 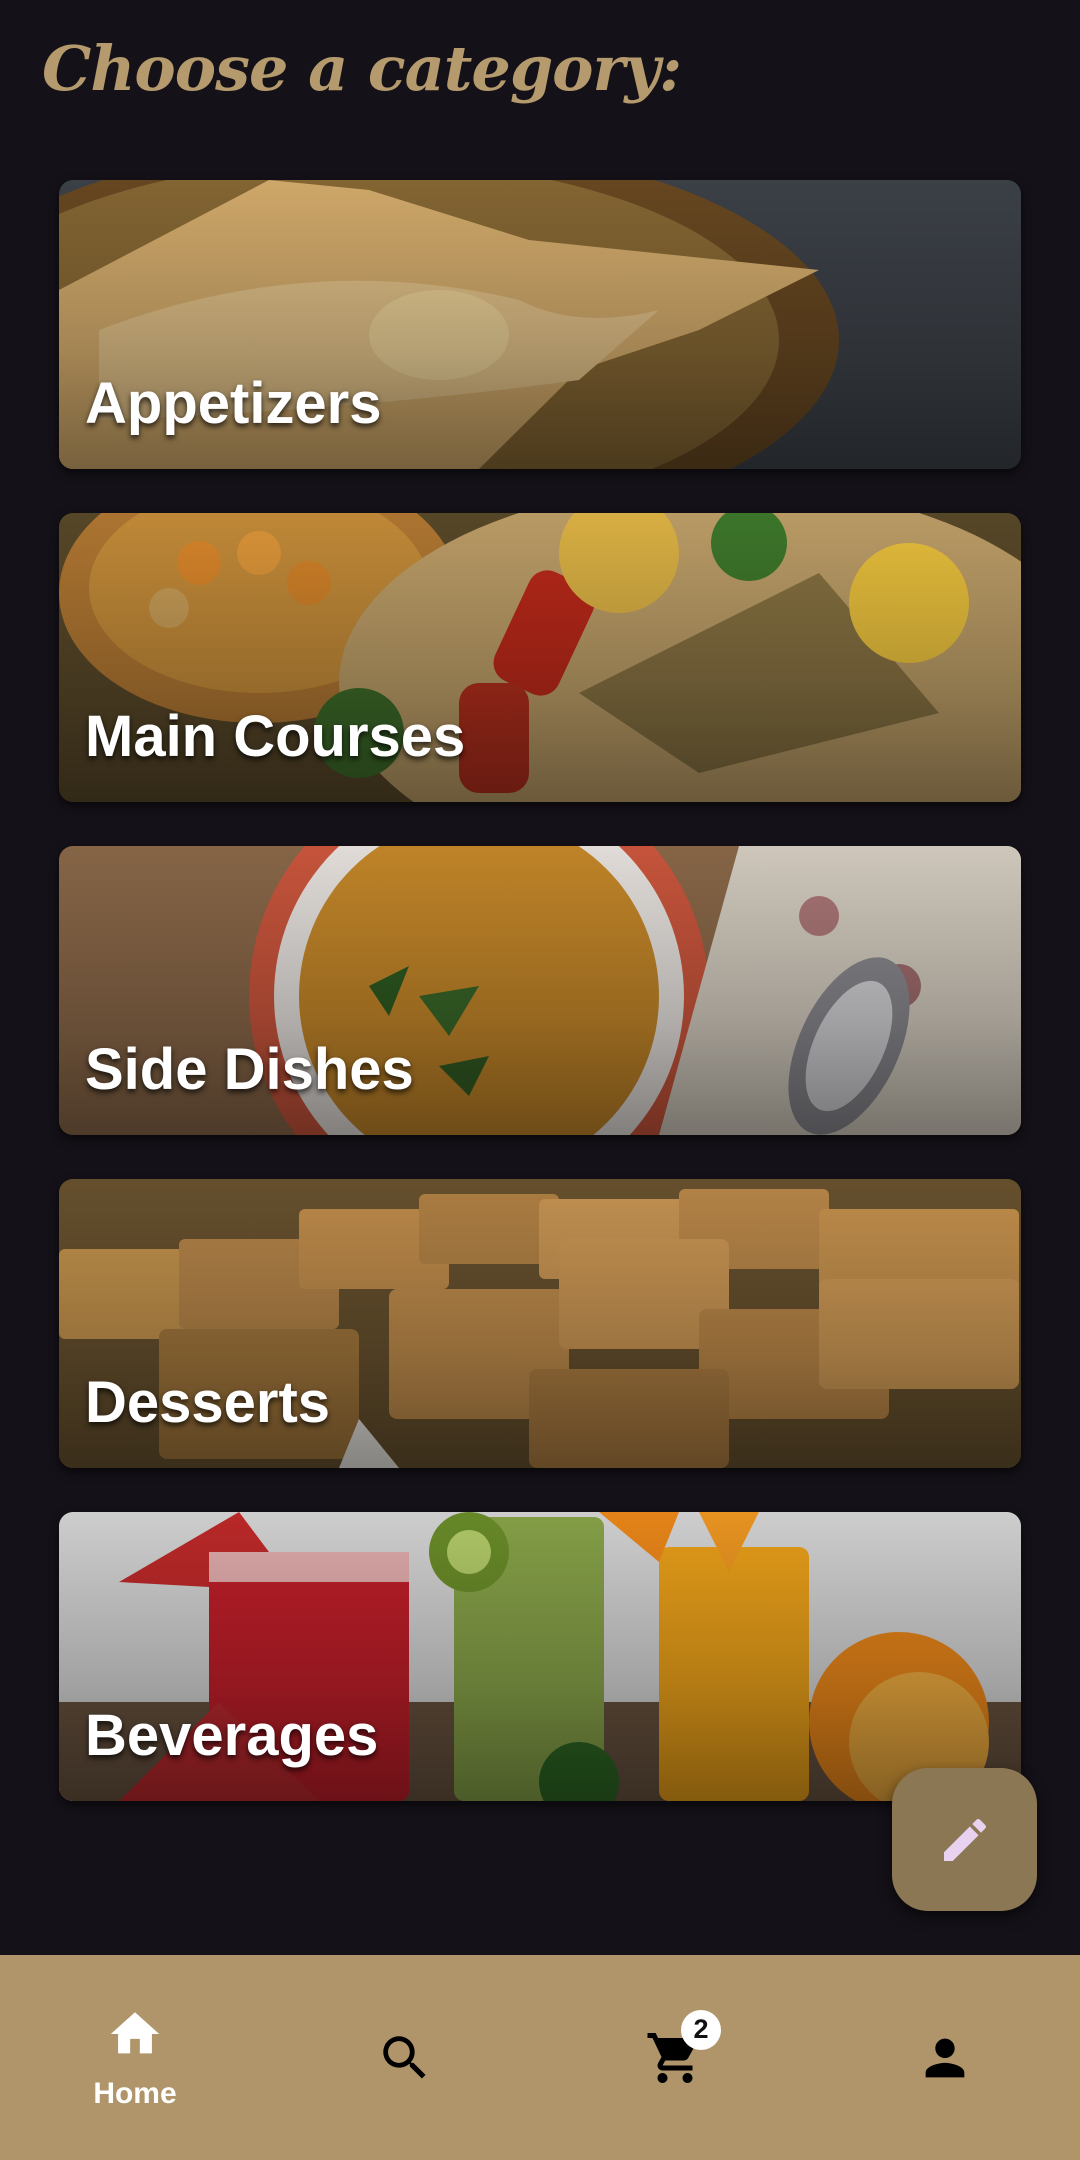 I want to click on search-icon, so click(x=404, y=2057).